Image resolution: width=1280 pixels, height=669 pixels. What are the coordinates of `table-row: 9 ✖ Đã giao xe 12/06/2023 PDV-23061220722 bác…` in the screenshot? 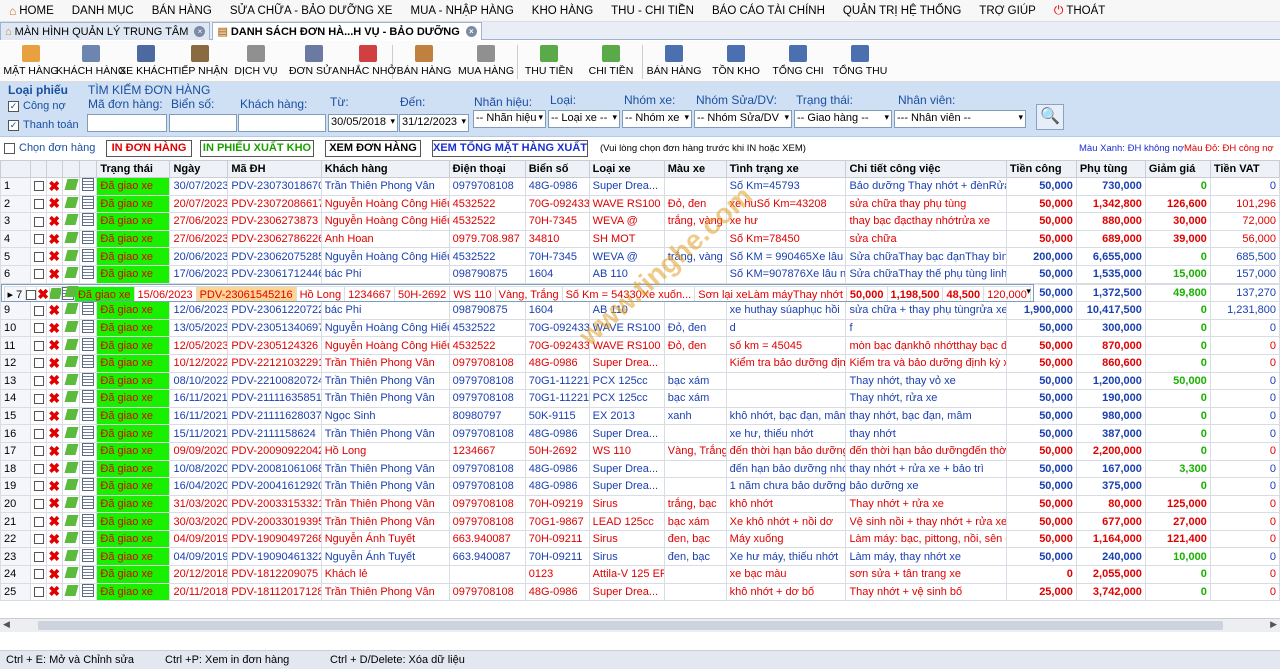 It's located at (640, 310).